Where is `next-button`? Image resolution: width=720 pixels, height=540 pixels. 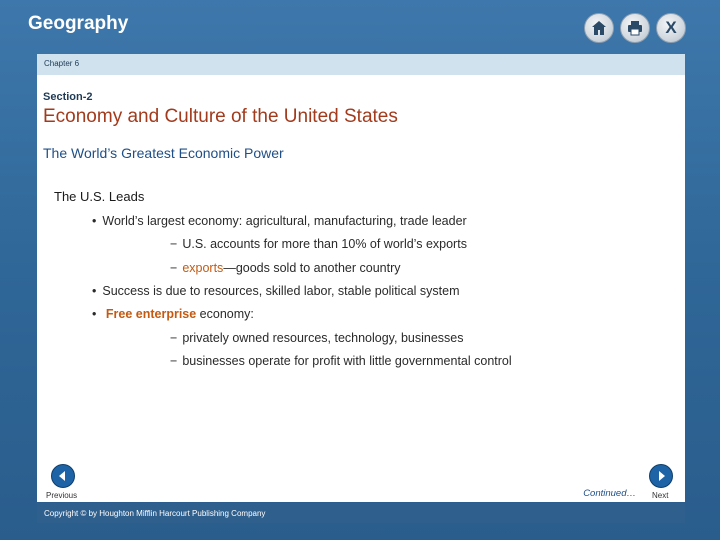 next-button is located at coordinates (661, 476).